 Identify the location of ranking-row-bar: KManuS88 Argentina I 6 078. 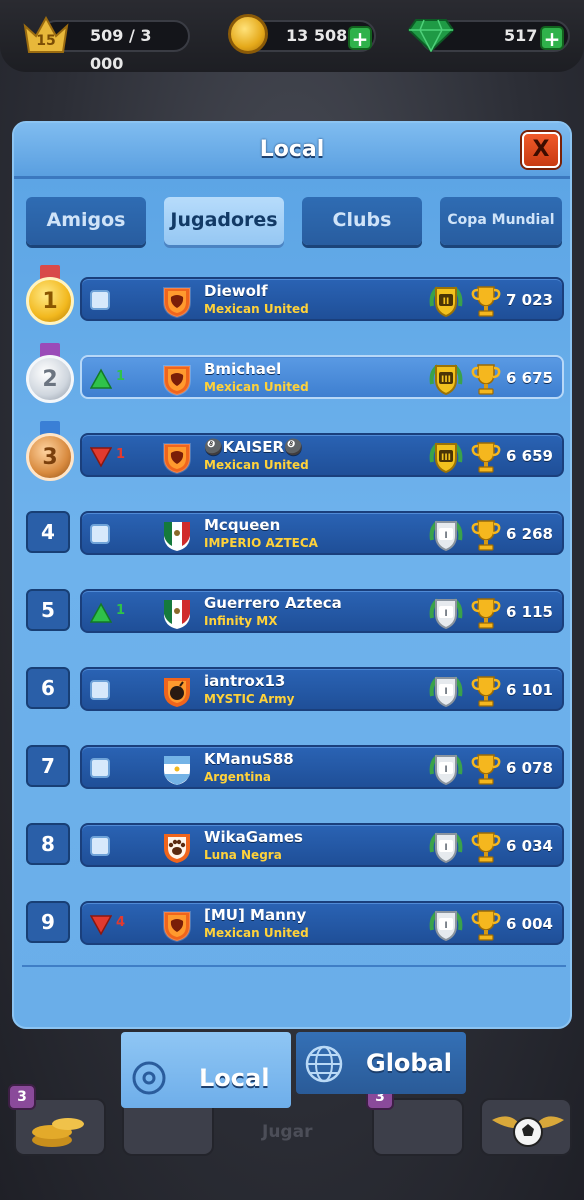
(322, 767).